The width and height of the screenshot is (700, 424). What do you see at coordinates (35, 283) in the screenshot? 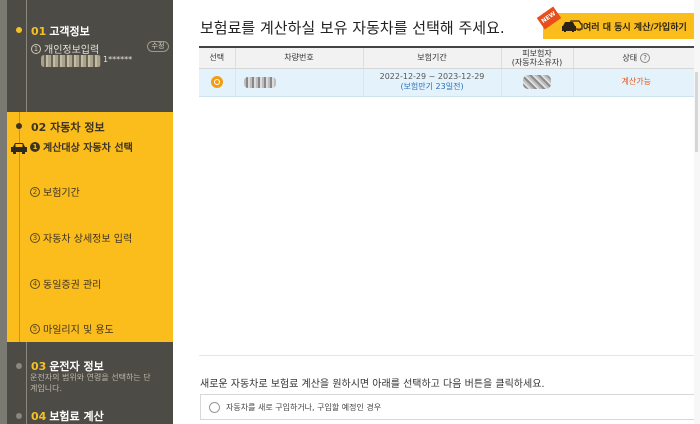
I see `step-number-icon: 4` at bounding box center [35, 283].